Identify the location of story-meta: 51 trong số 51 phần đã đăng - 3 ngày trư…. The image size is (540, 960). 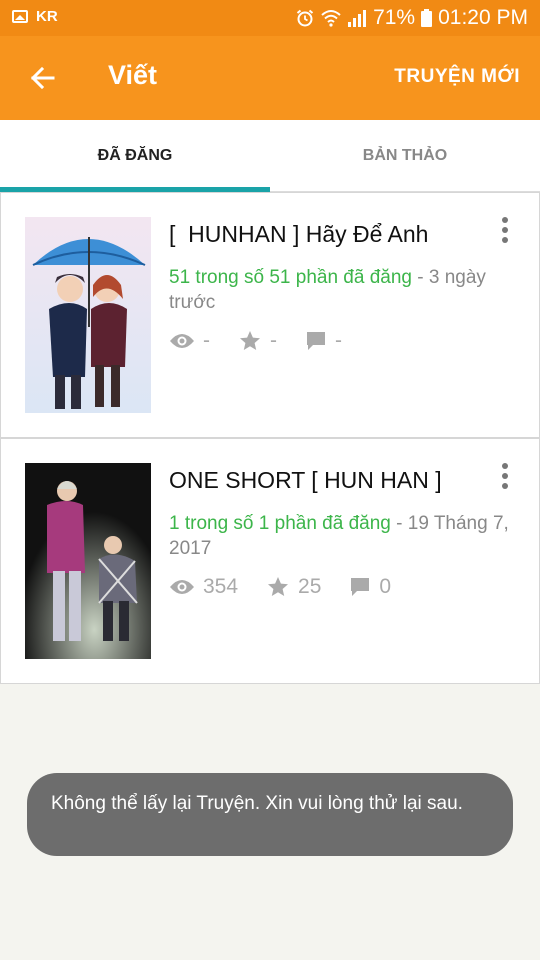
(349, 290).